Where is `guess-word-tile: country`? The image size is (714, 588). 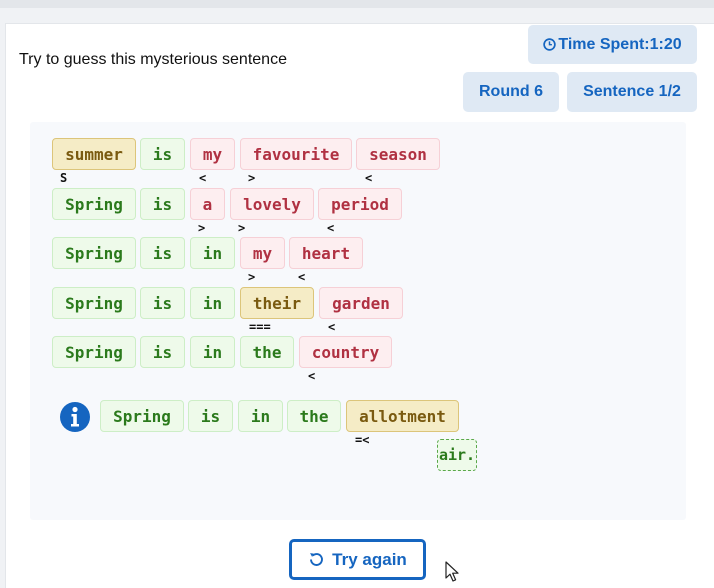
guess-word-tile: country is located at coordinates (345, 352).